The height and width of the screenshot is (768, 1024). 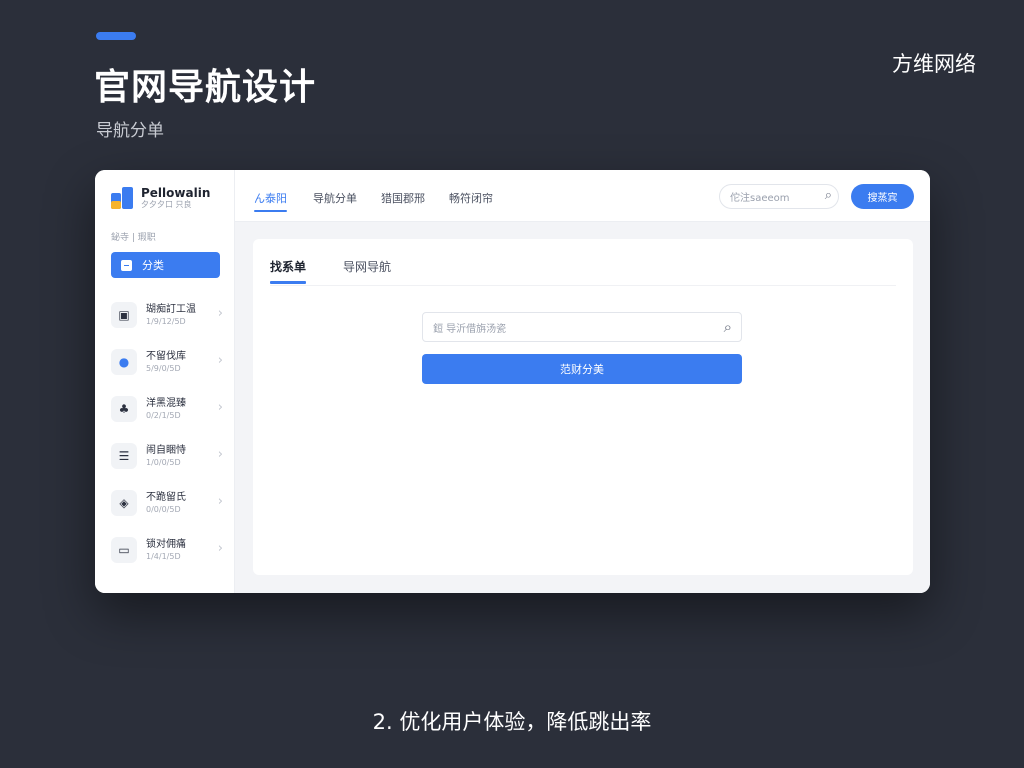 I want to click on top-action-button: 搜蒸宾, so click(x=882, y=196).